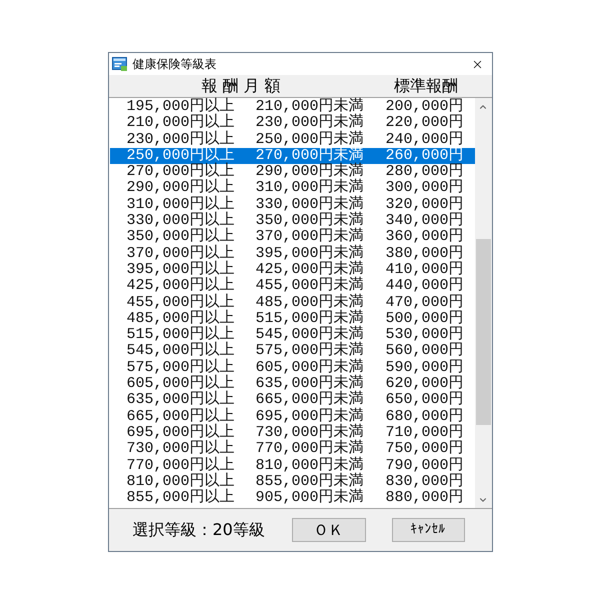  Describe the element at coordinates (181, 318) in the screenshot. I see `list-cell-text: 485,000円以上` at that location.